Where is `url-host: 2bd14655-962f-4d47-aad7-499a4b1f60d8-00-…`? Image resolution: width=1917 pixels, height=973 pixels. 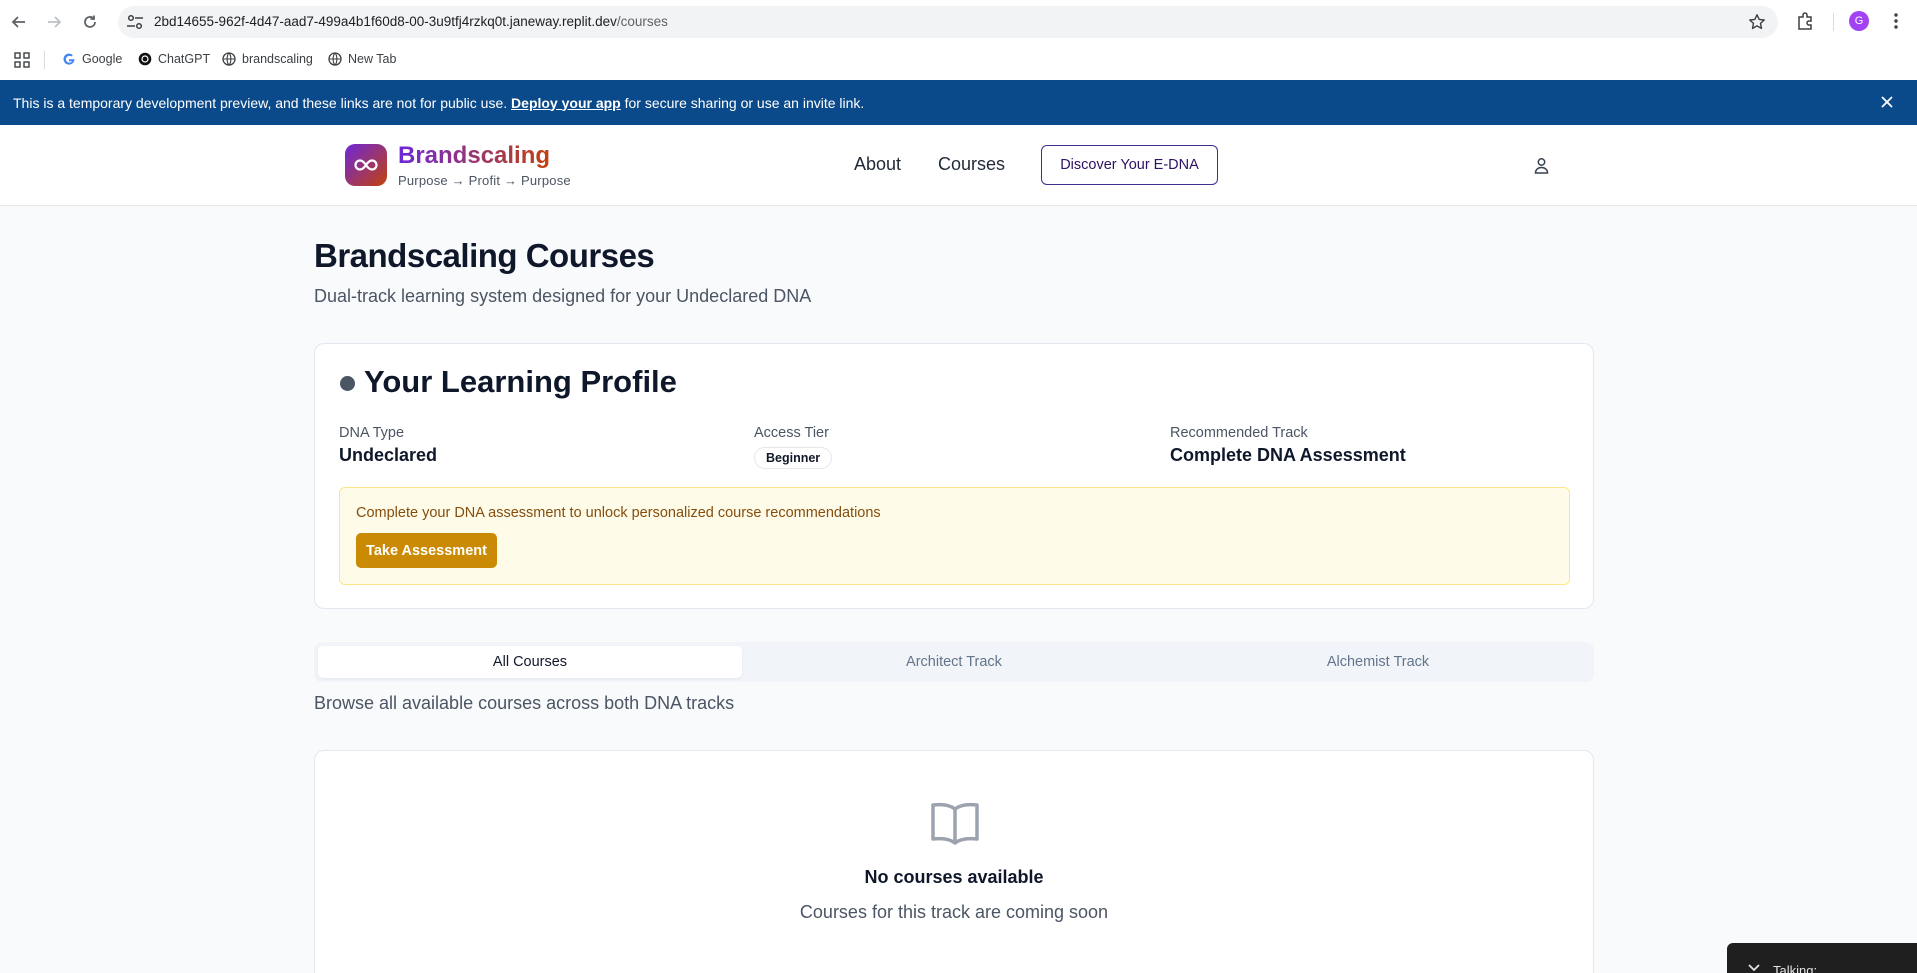
url-host: 2bd14655-962f-4d47-aad7-499a4b1f60d8-00-… is located at coordinates (385, 21).